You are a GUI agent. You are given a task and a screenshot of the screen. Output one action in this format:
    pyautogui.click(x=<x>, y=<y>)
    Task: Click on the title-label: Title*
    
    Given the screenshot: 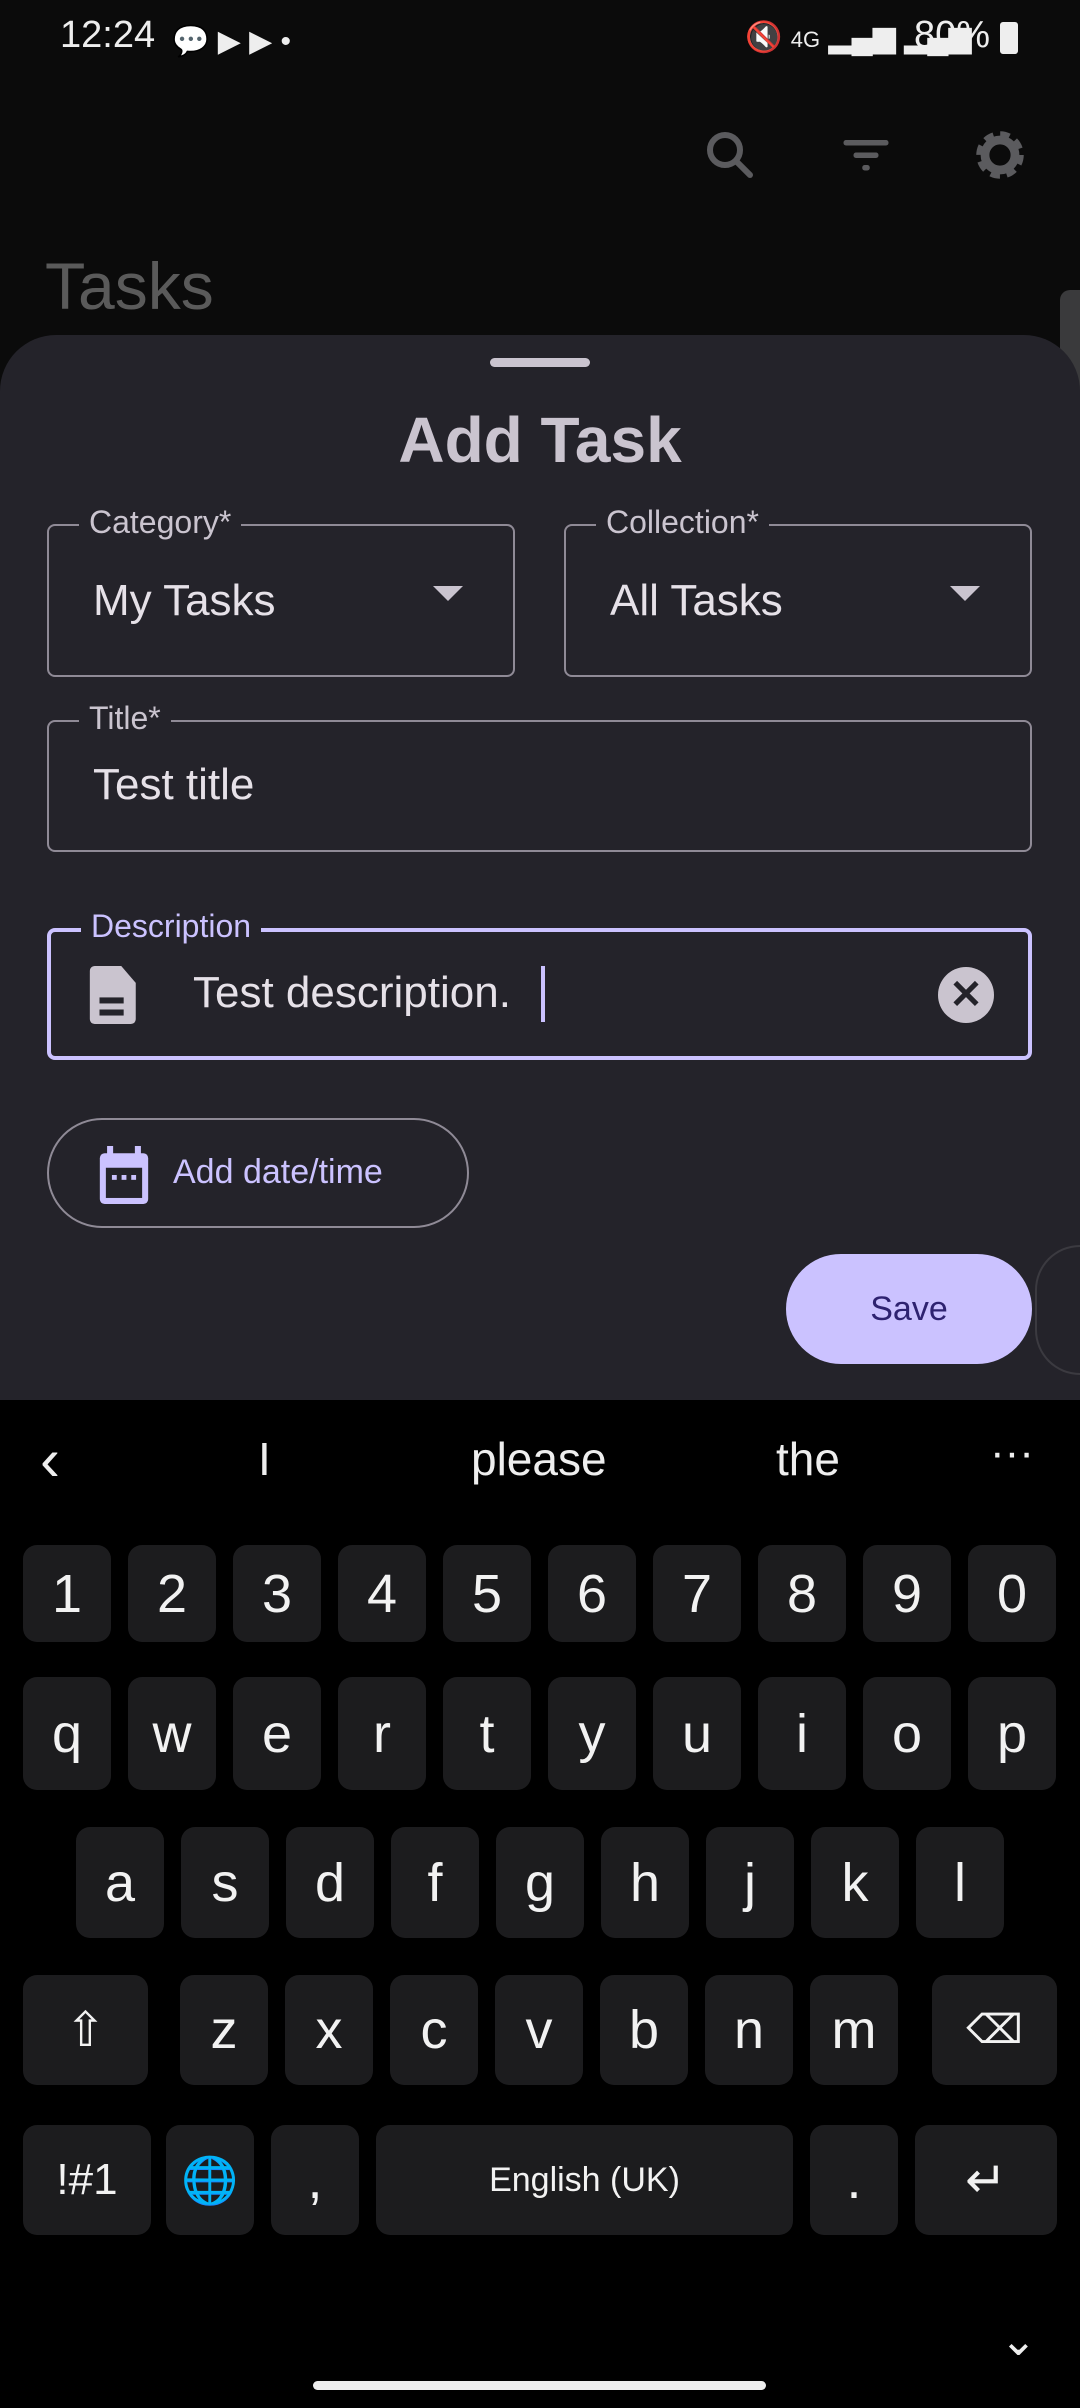 What is the action you would take?
    pyautogui.click(x=125, y=718)
    